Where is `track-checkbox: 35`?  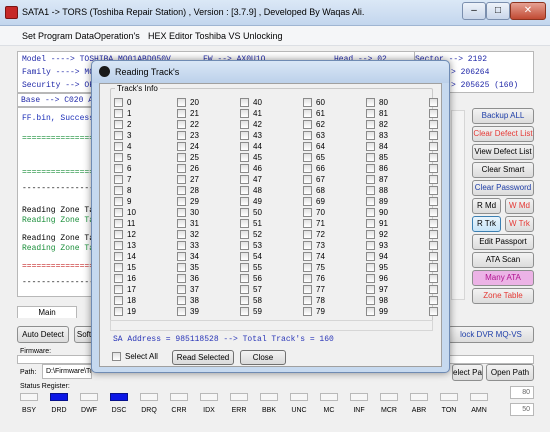 track-checkbox: 35 is located at coordinates (188, 268).